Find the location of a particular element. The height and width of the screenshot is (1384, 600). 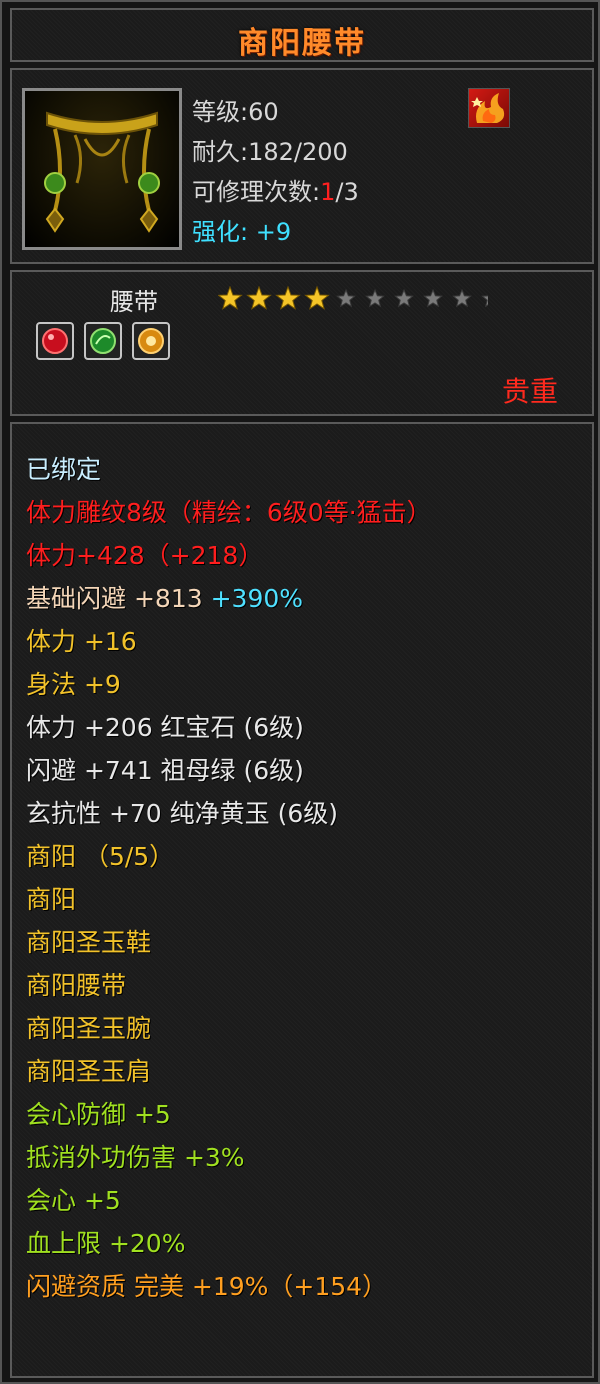

bound-status: 已绑定 is located at coordinates (64, 469).